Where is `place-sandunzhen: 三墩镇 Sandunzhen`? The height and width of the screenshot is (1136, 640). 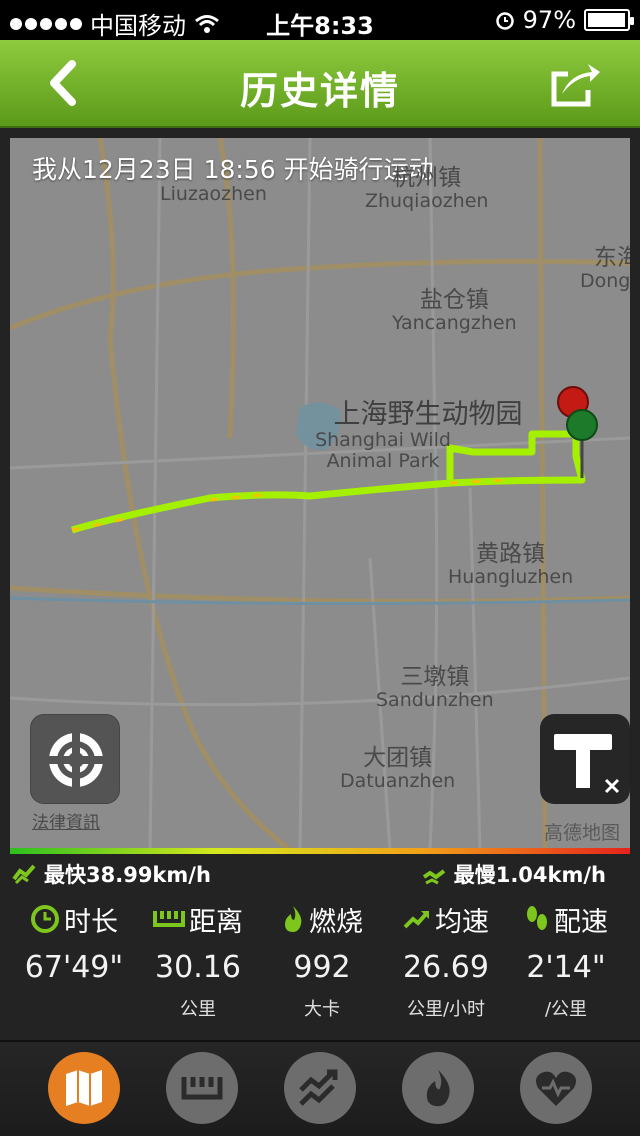 place-sandunzhen: 三墩镇 Sandunzhen is located at coordinates (435, 688).